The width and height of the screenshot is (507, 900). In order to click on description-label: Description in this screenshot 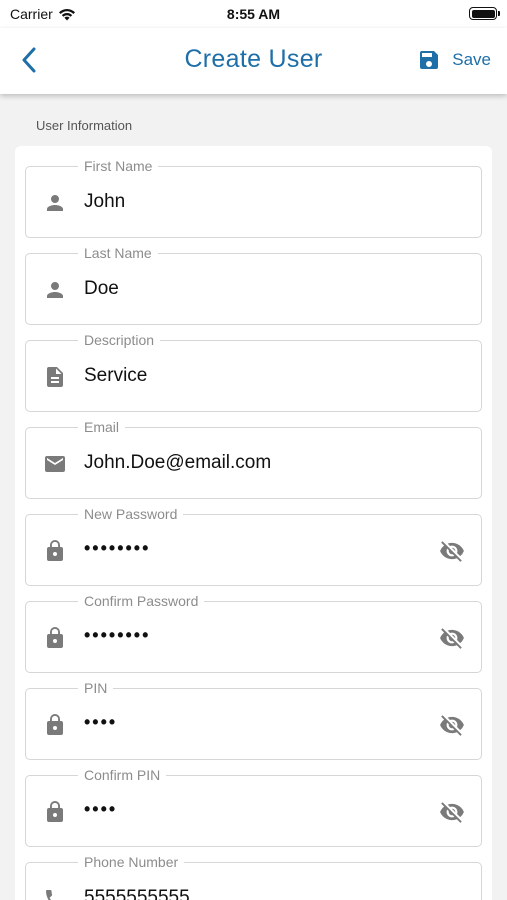, I will do `click(119, 340)`.